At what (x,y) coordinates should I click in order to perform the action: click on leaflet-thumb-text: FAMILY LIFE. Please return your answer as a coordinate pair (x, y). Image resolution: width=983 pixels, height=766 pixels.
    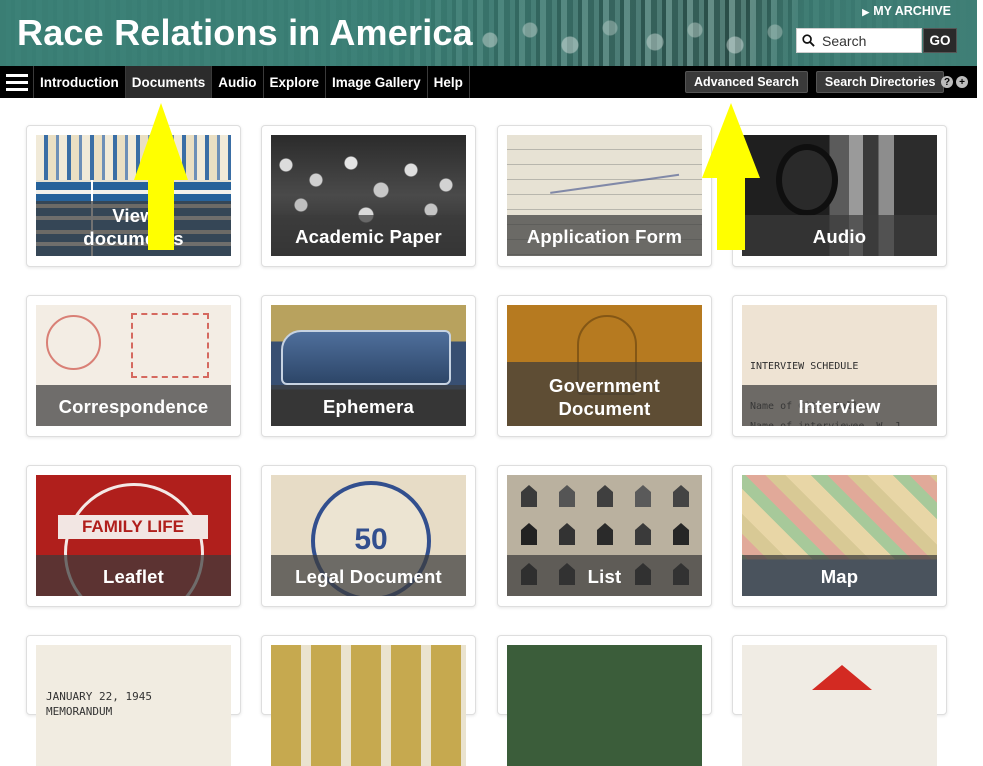
    Looking at the image, I should click on (133, 527).